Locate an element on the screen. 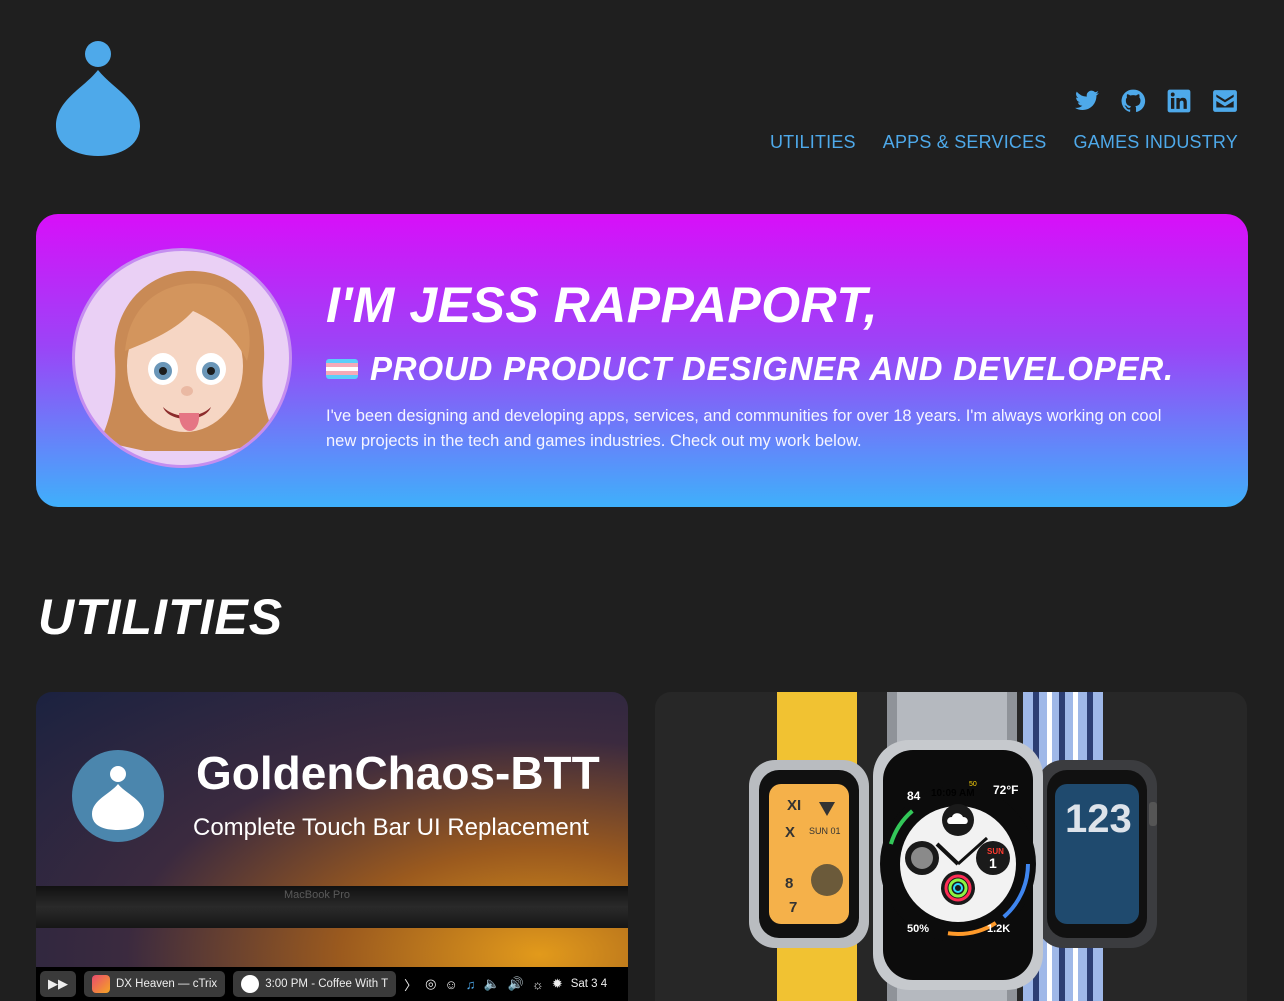 This screenshot has height=1001, width=1284. left-face-day: SUN 01 is located at coordinates (825, 831).